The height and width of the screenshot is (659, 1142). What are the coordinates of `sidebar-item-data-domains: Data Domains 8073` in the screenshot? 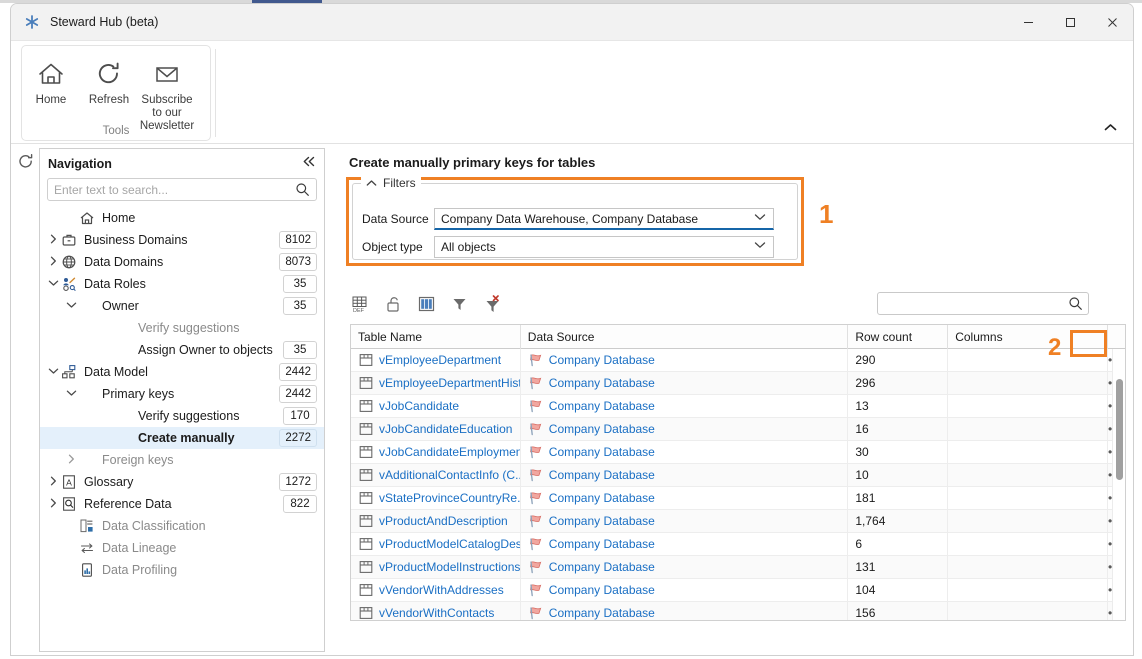 It's located at (182, 262).